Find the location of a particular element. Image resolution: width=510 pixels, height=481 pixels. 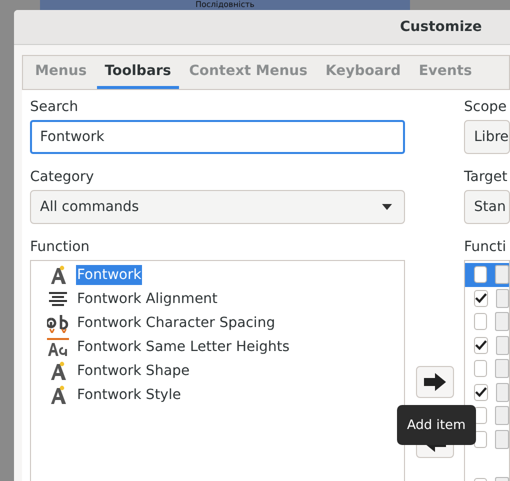

list-item: Fontwork is located at coordinates (109, 275).